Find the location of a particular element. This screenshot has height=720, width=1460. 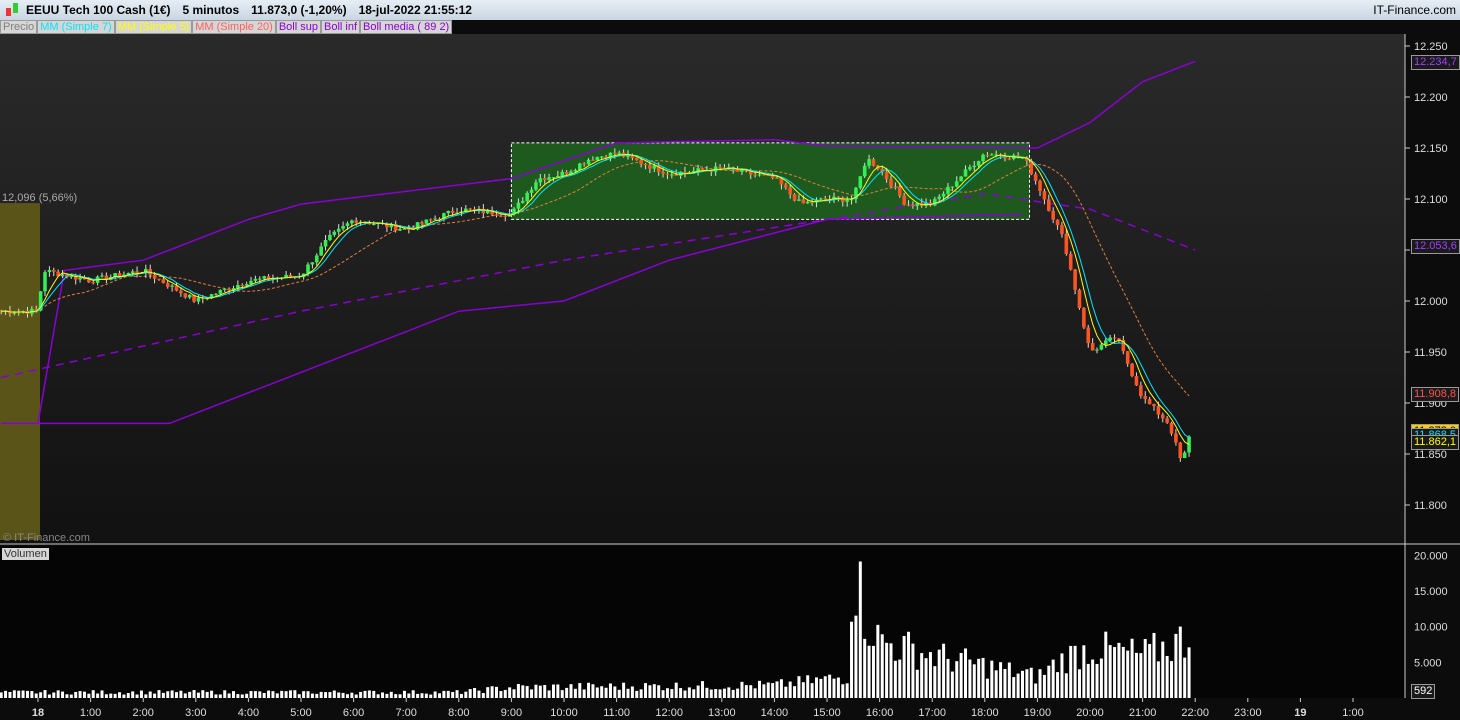

price-tag: 12.053,6 is located at coordinates (1435, 247).